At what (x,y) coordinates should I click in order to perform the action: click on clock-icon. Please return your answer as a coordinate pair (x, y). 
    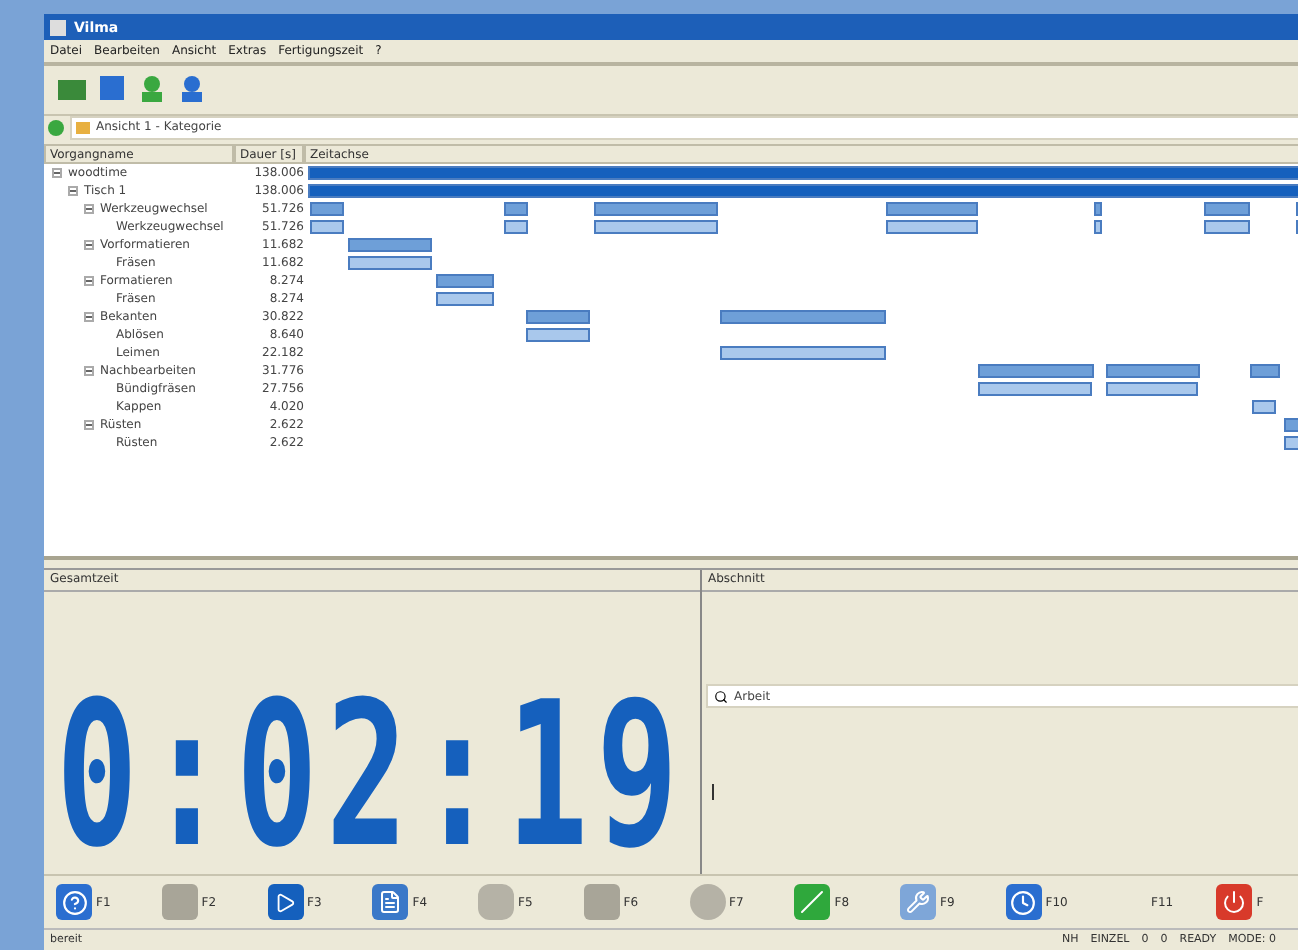
    Looking at the image, I should click on (1023, 902).